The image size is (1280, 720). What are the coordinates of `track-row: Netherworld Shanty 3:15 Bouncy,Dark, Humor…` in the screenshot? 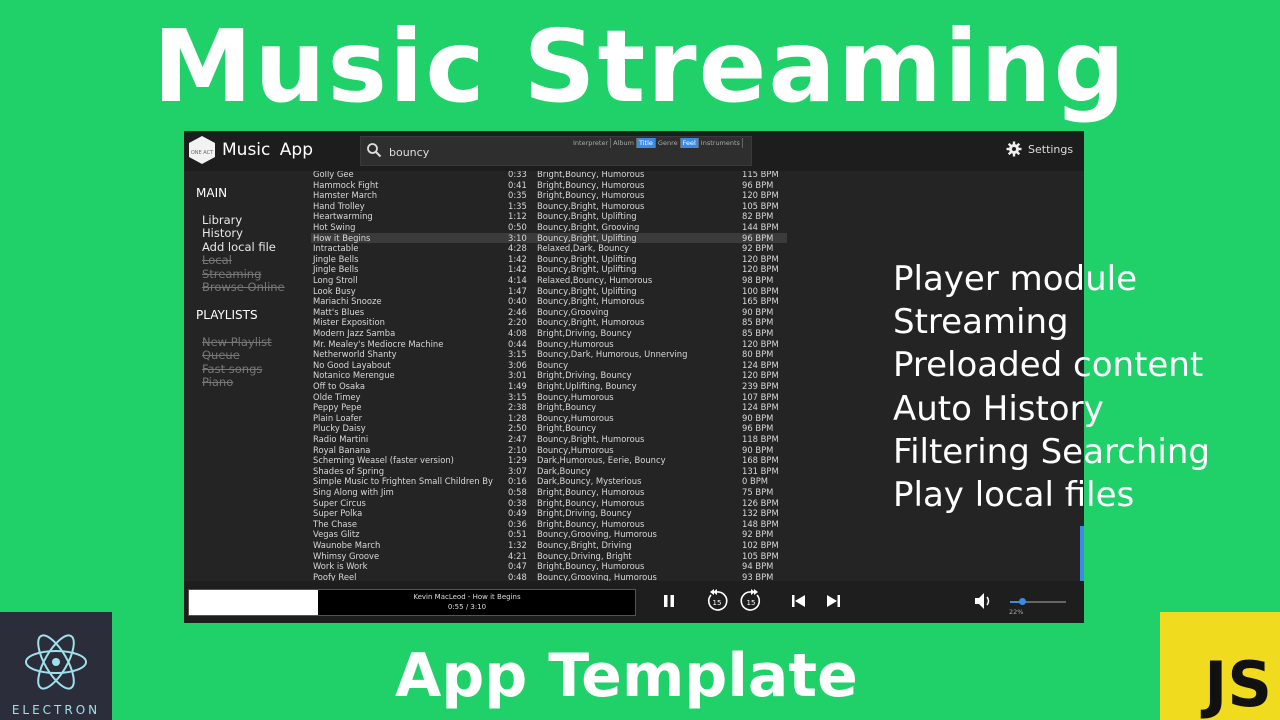 It's located at (549, 354).